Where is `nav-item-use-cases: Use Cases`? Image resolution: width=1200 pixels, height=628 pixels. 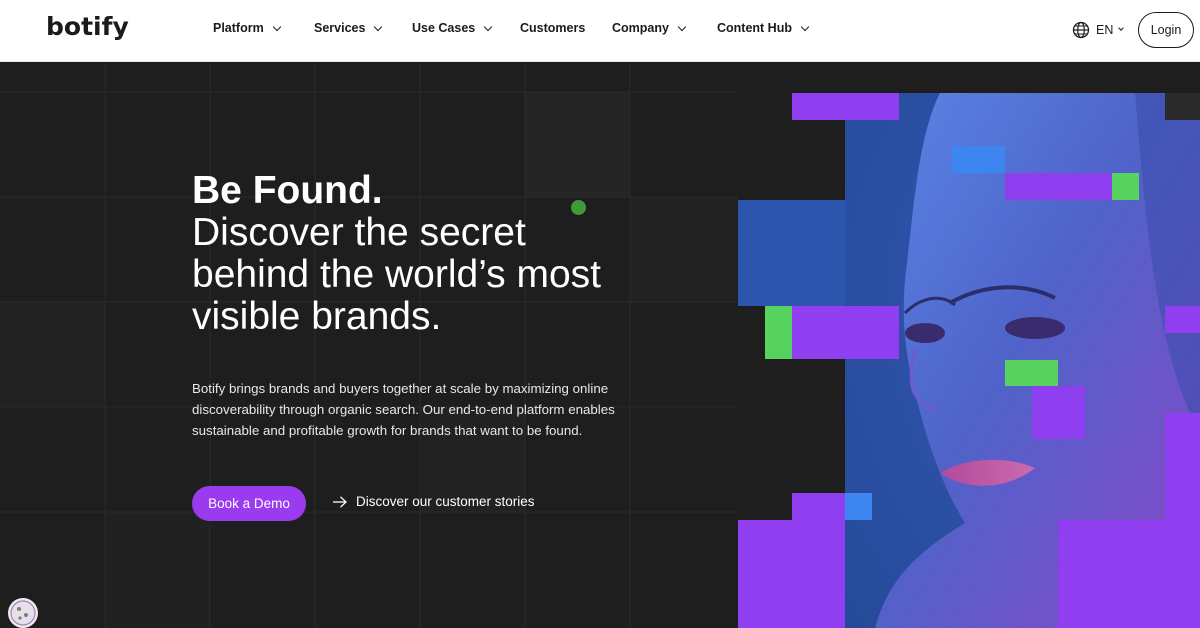 nav-item-use-cases: Use Cases is located at coordinates (452, 28).